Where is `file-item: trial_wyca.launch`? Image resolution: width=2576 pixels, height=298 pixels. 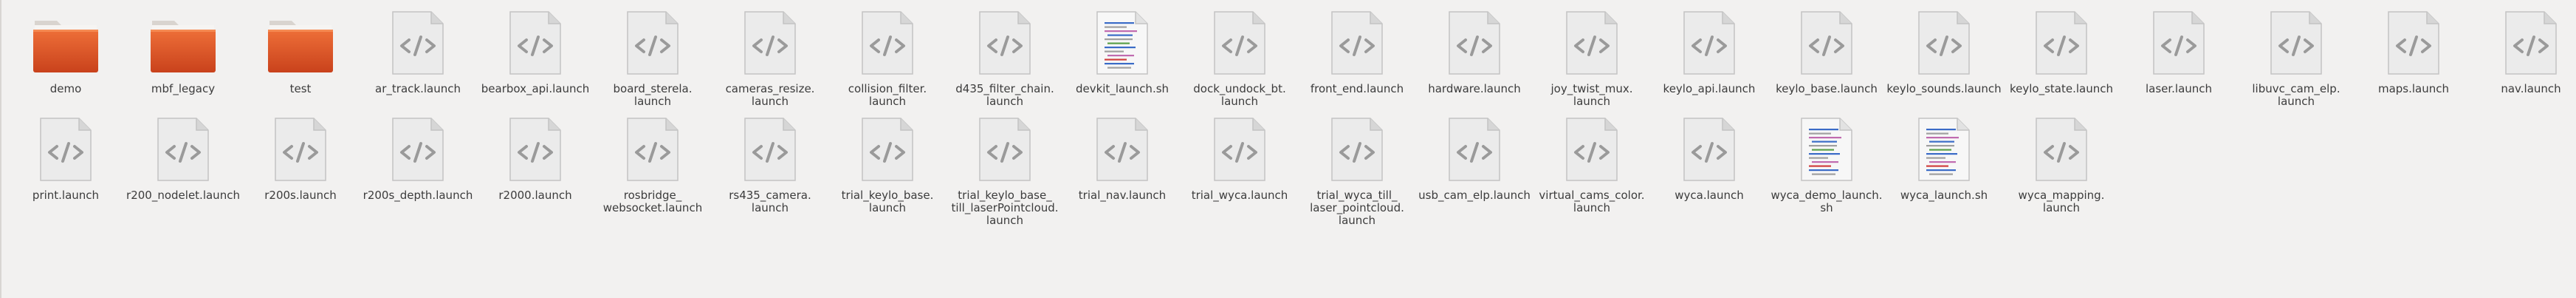
file-item: trial_wyca.launch is located at coordinates (1239, 158).